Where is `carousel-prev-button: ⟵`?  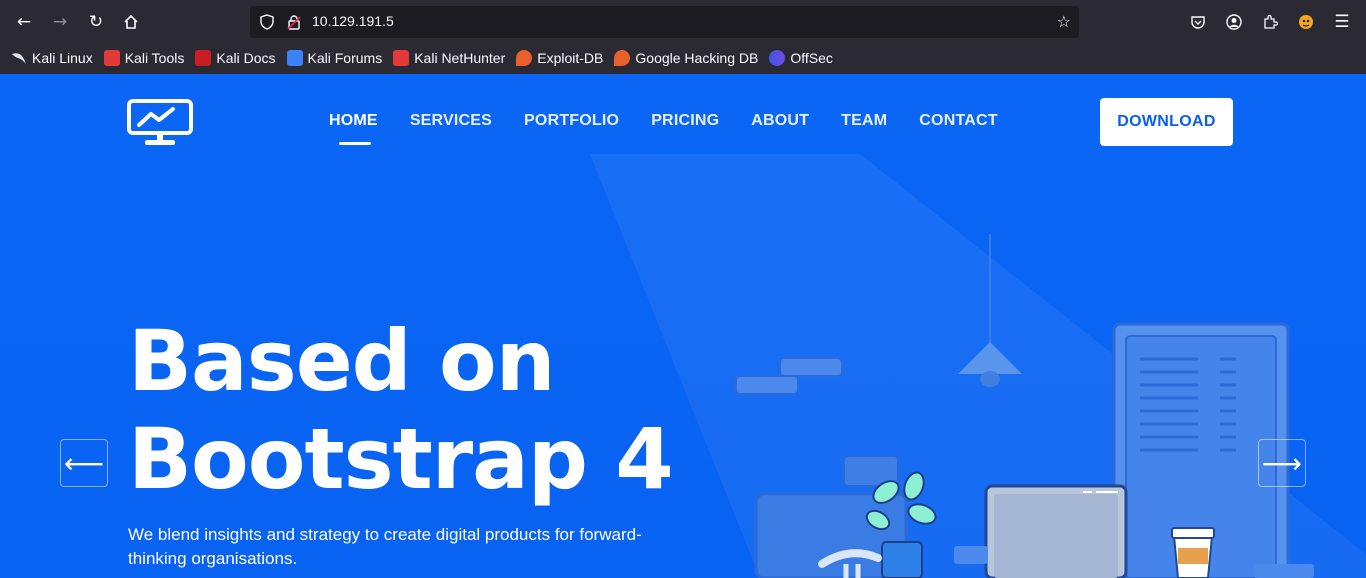 carousel-prev-button: ⟵ is located at coordinates (84, 463).